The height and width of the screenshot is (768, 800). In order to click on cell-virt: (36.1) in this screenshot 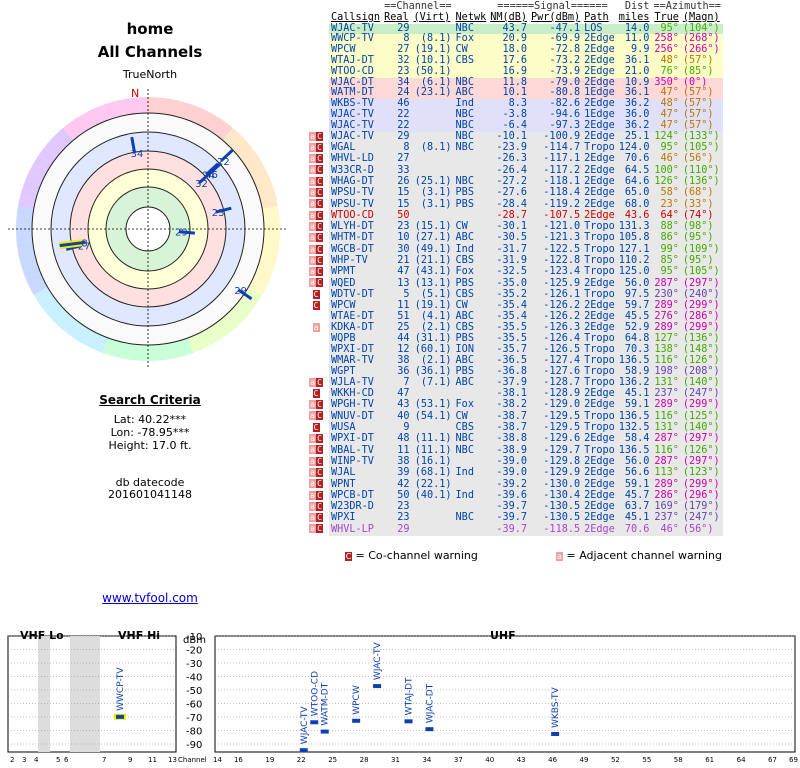, I will do `click(432, 372)`.